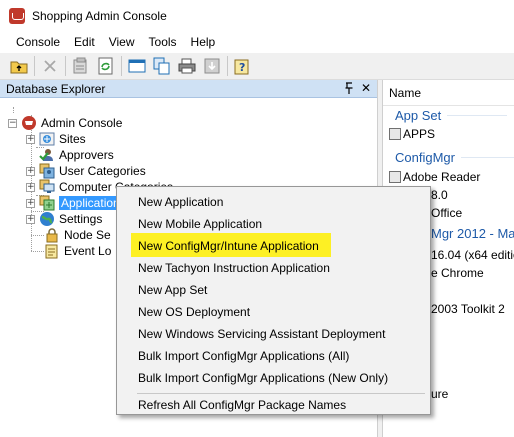 The height and width of the screenshot is (437, 514). Describe the element at coordinates (84, 42) in the screenshot. I see `menu-edit: Edit` at that location.